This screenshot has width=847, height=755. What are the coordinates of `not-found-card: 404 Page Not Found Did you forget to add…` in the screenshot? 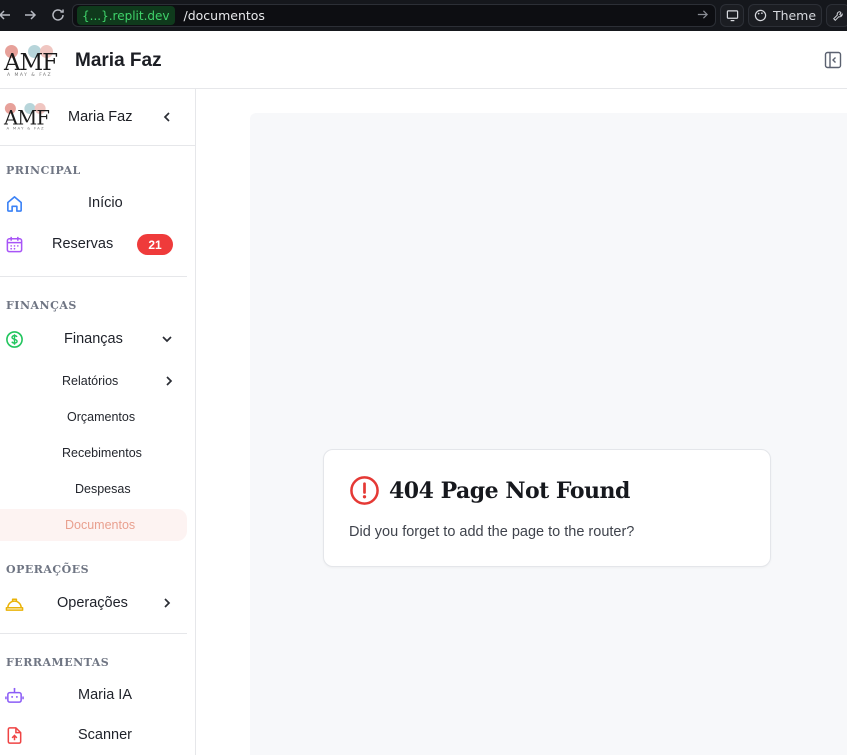 It's located at (547, 508).